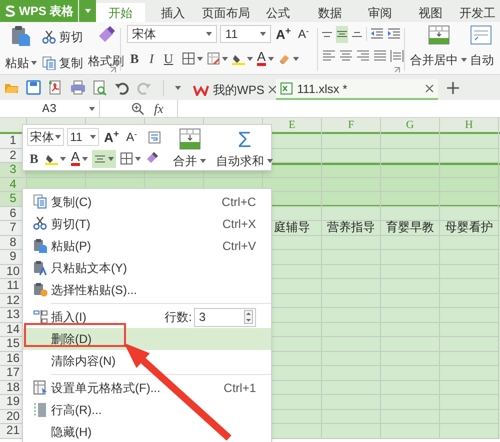  Describe the element at coordinates (21, 49) in the screenshot. I see `paste-button: 粘贴` at that location.